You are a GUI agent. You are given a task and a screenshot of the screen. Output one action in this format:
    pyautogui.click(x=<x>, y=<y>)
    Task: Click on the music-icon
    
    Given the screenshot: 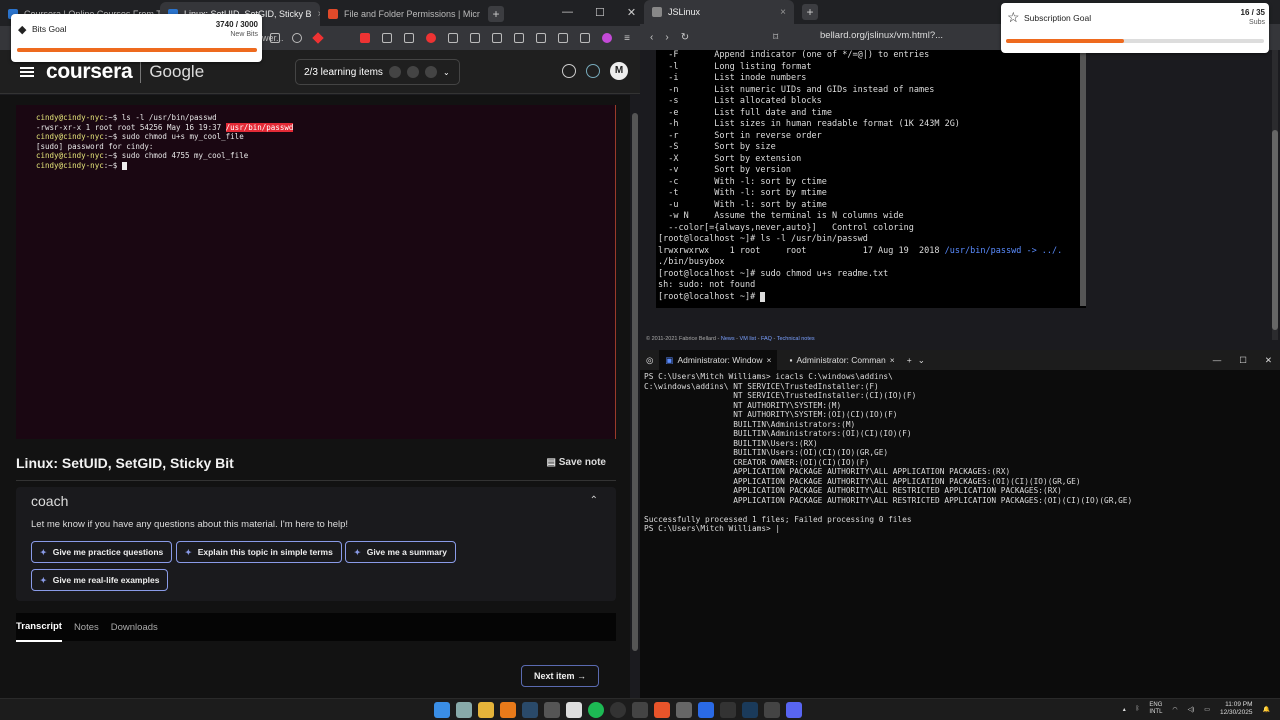 What is the action you would take?
    pyautogui.click(x=497, y=38)
    